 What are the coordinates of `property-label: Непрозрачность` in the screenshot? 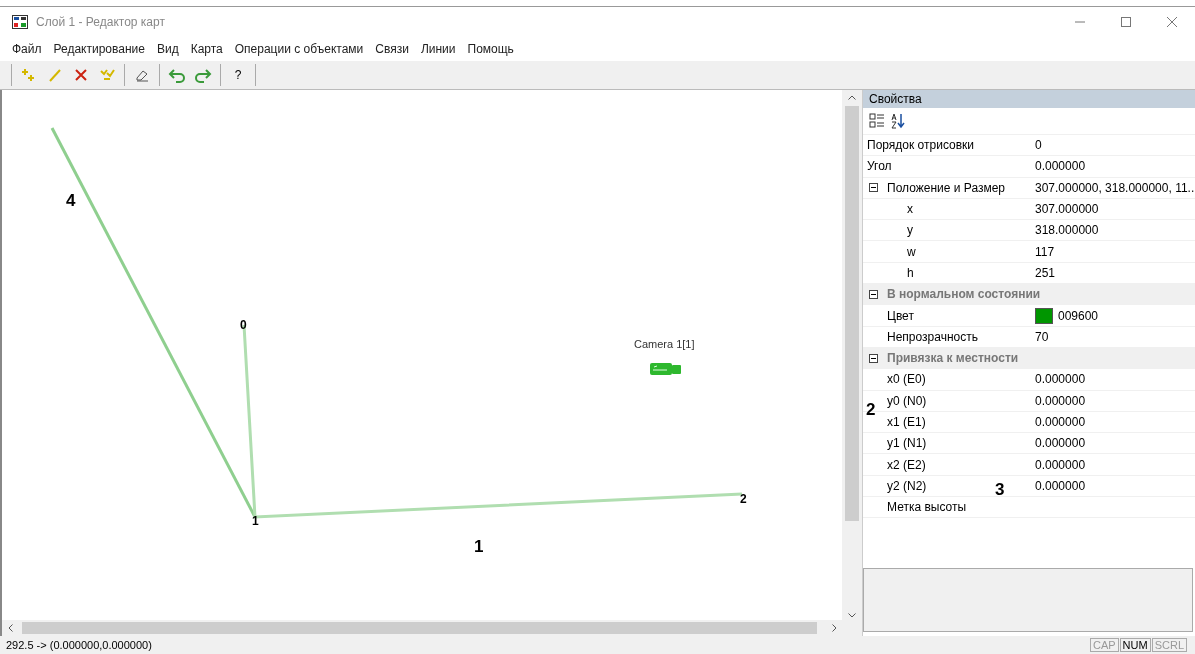 It's located at (932, 336).